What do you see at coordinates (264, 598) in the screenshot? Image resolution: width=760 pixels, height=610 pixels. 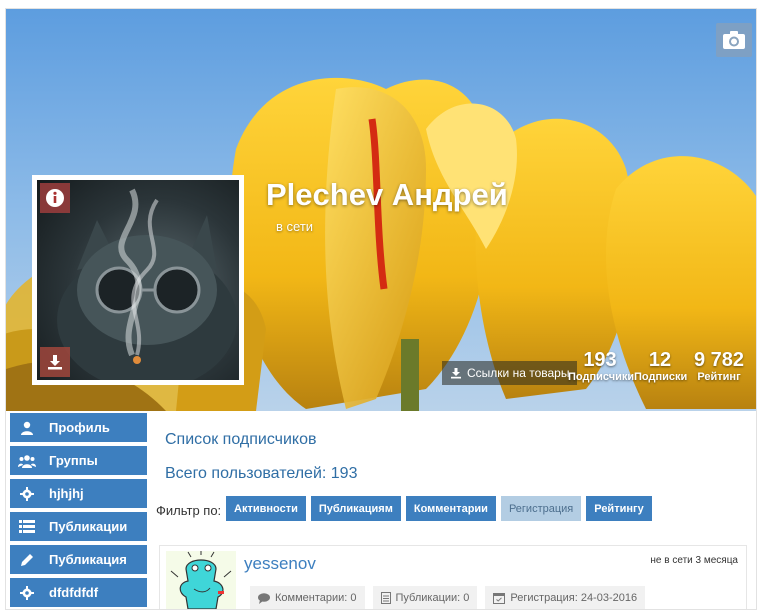 I see `comment-icon` at bounding box center [264, 598].